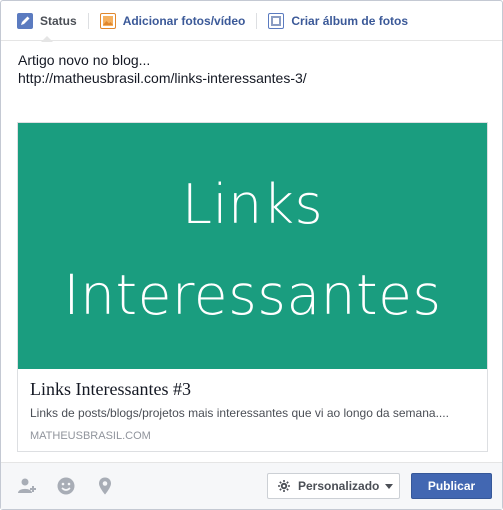 This screenshot has height=510, width=503. I want to click on publish-button: Publicar, so click(451, 486).